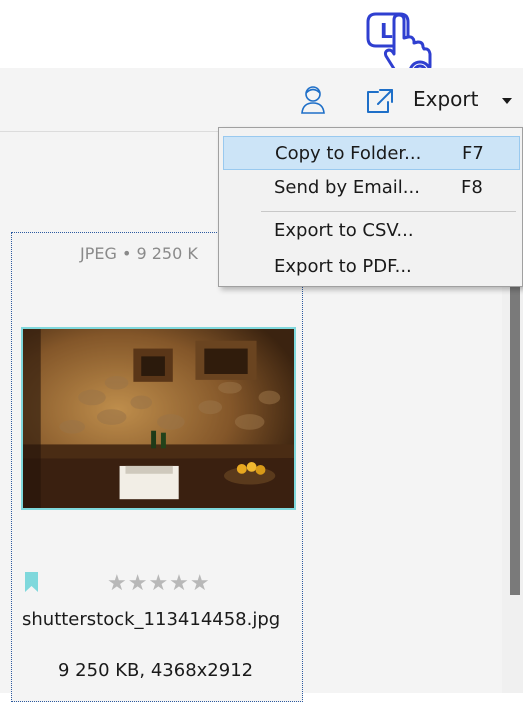 This screenshot has height=702, width=523. Describe the element at coordinates (473, 153) in the screenshot. I see `menu-item-shortcut: F7` at that location.